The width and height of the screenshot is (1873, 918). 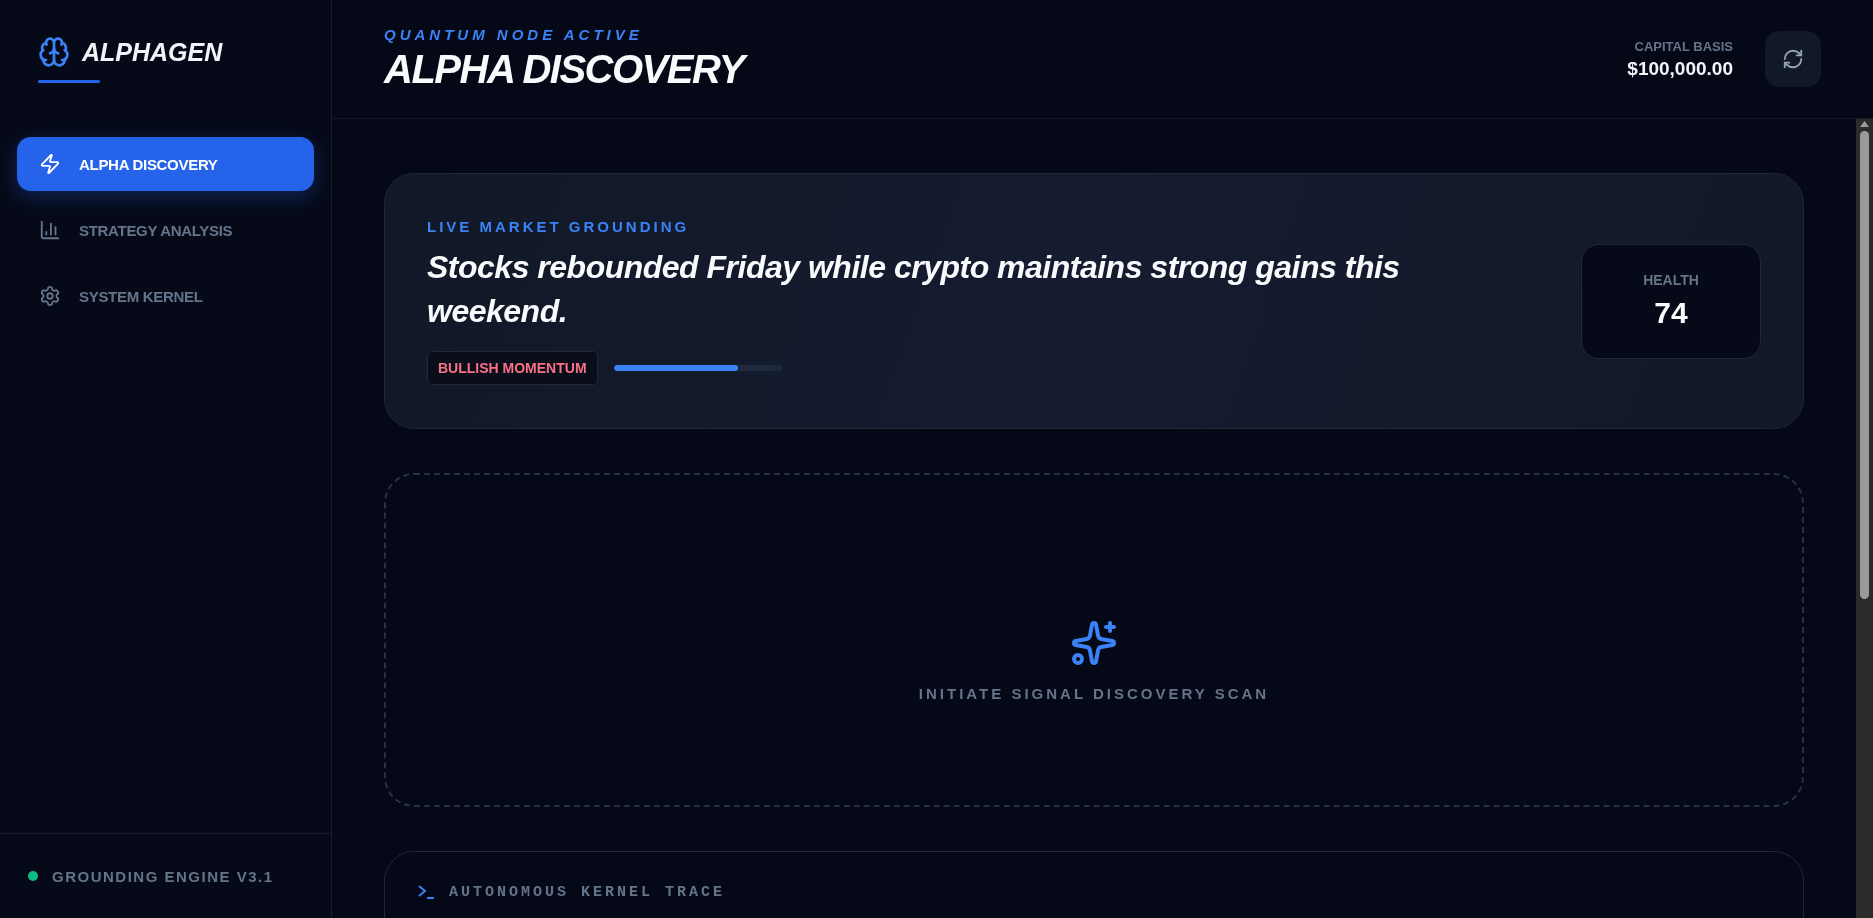 What do you see at coordinates (1680, 68) in the screenshot?
I see `capital-value: $100,000.00` at bounding box center [1680, 68].